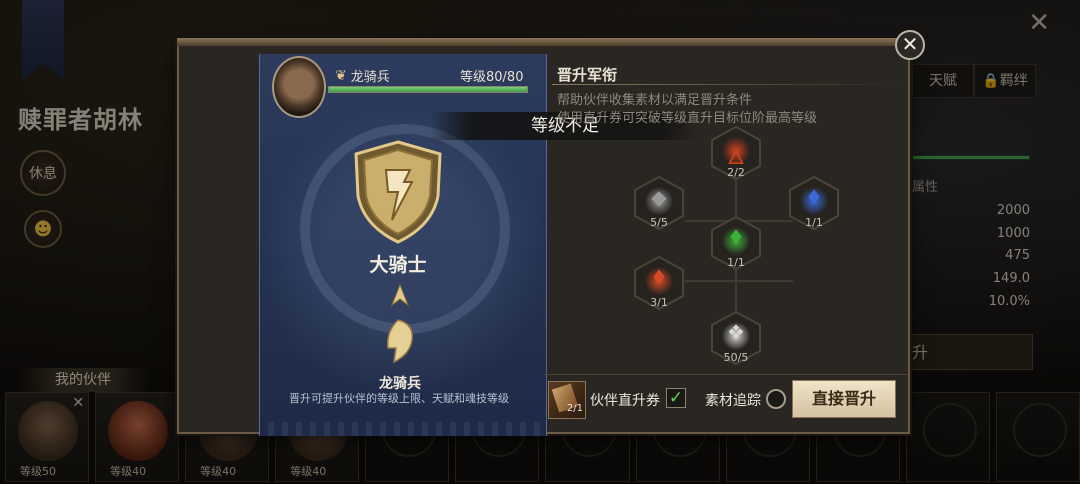 This screenshot has height=484, width=1080. I want to click on ore-glyph: ◆, so click(659, 197).